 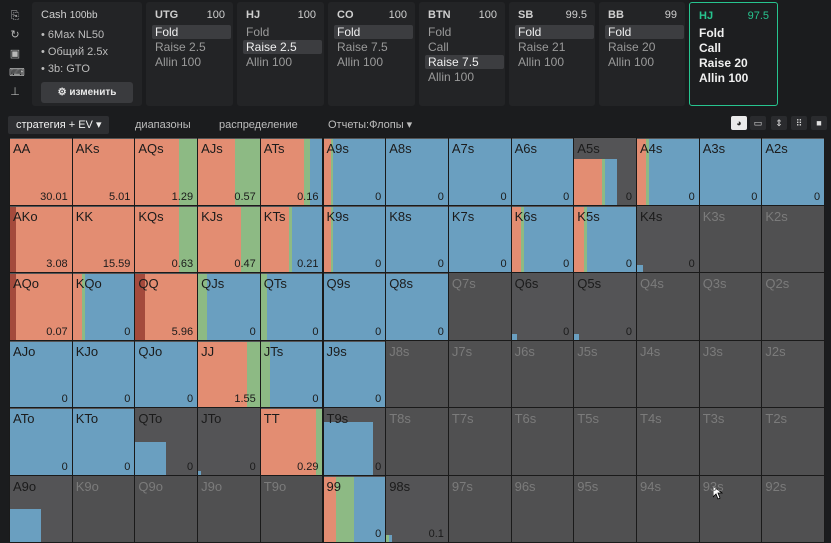 I want to click on hand-cell-KJo: KJo0, so click(x=104, y=374).